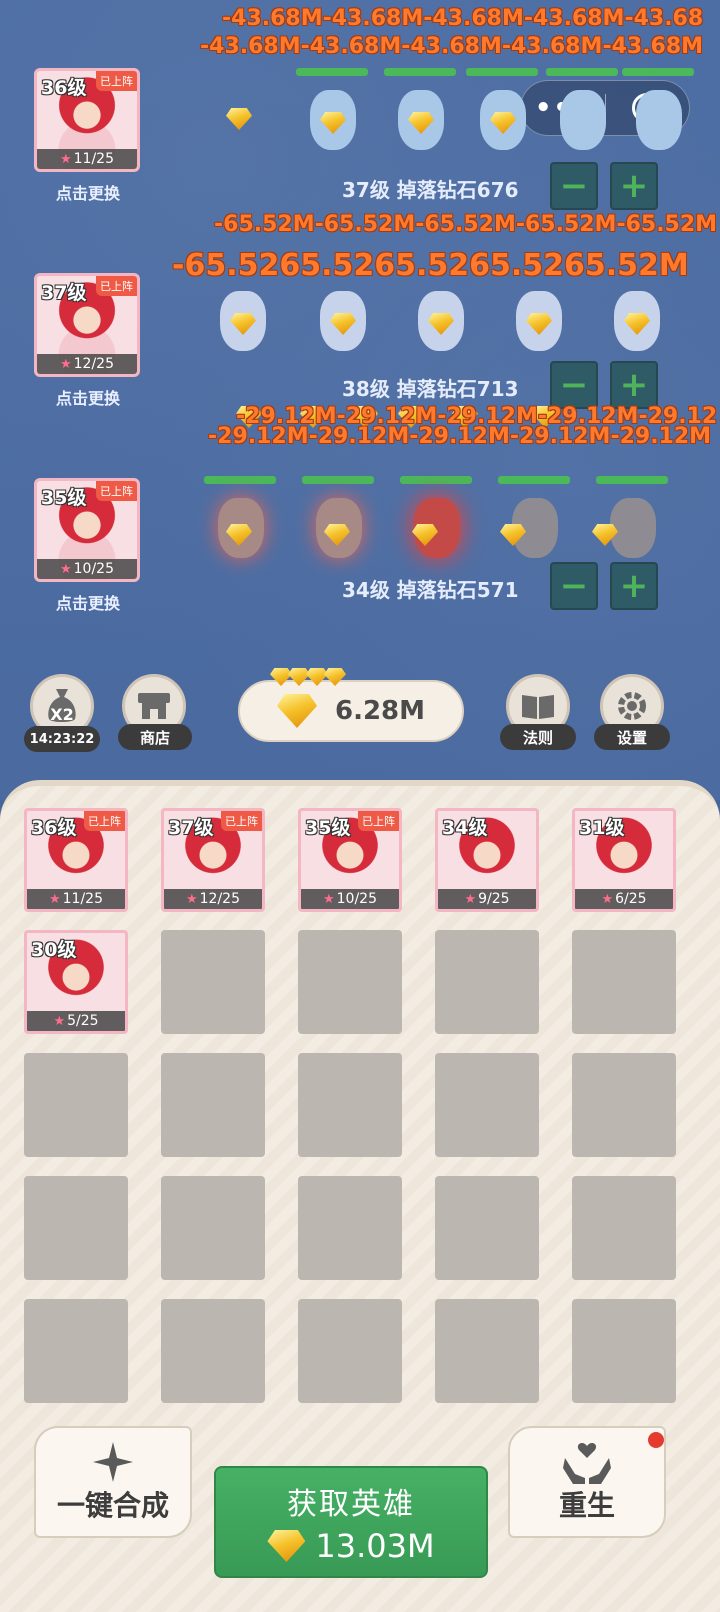 The height and width of the screenshot is (1612, 720). I want to click on inventory-hero-slot: 37级 已上阵 ★ 12/25, so click(213, 860).